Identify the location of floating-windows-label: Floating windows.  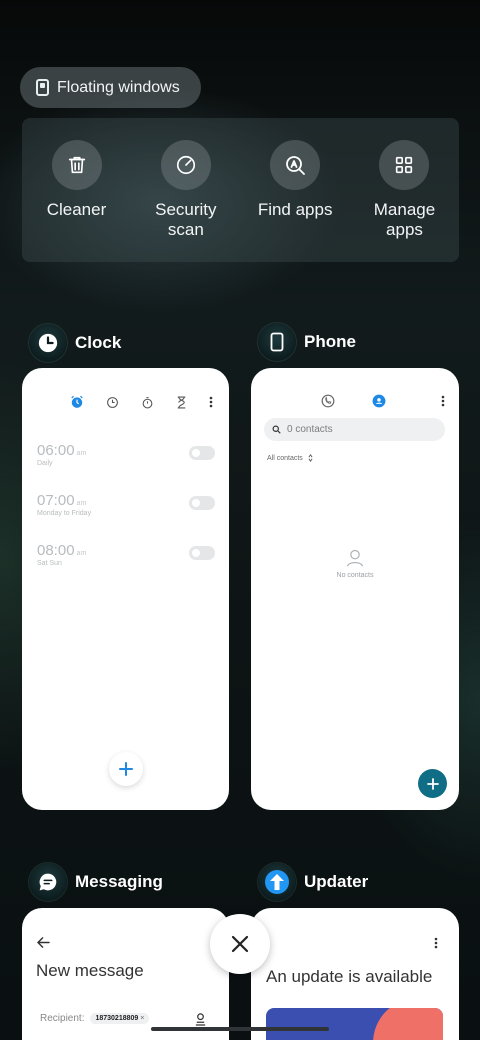
(118, 87).